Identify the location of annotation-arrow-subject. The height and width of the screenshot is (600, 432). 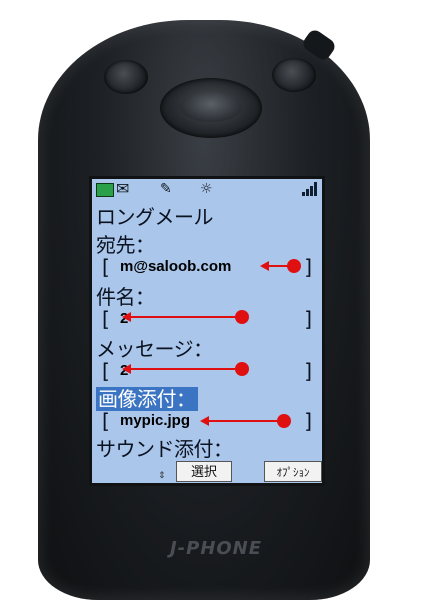
(185, 317).